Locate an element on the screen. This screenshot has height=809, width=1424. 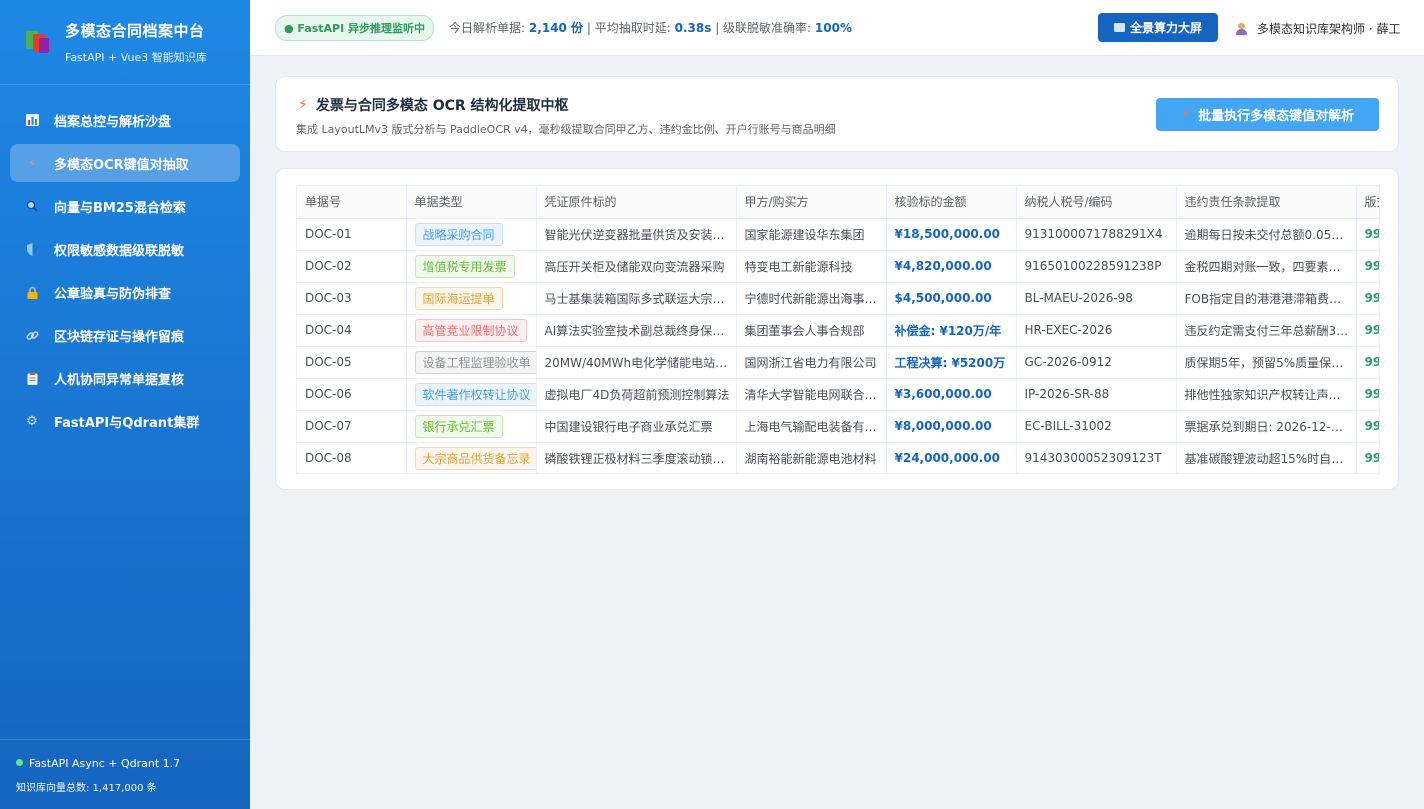
column-header: 违约责任条款提取 is located at coordinates (1266, 202).